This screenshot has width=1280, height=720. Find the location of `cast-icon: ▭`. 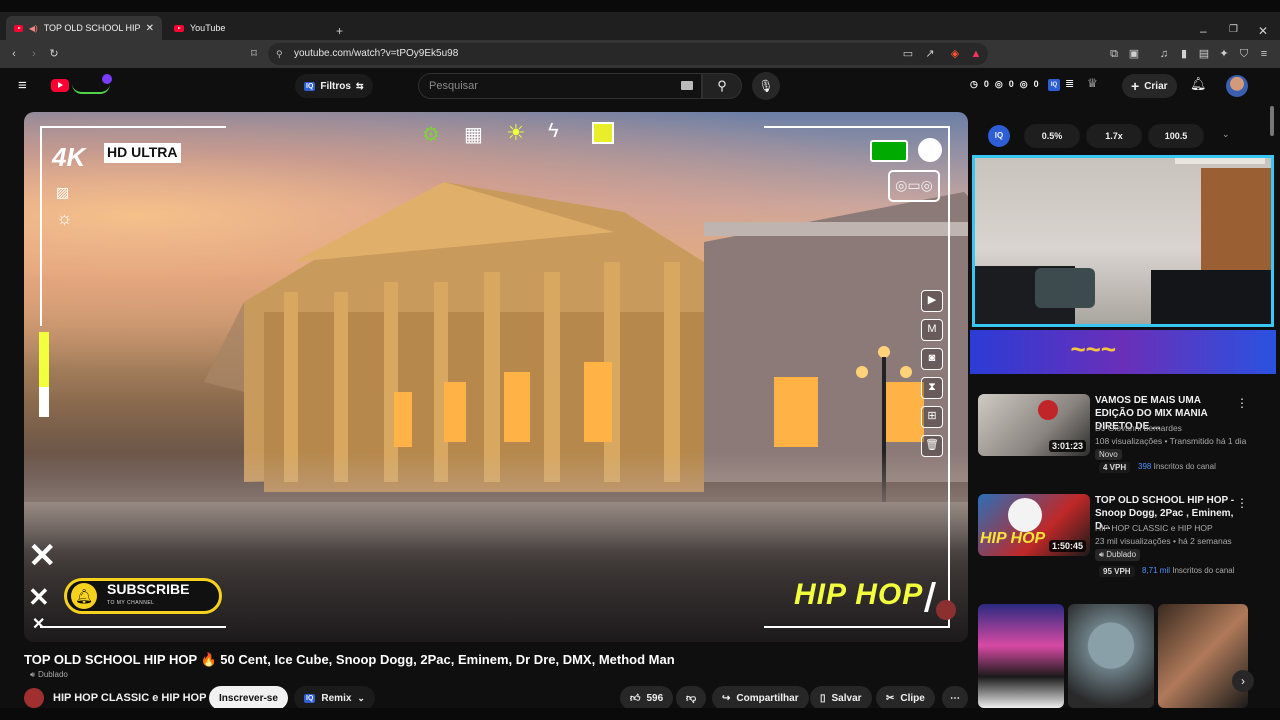

cast-icon: ▭ is located at coordinates (908, 54).